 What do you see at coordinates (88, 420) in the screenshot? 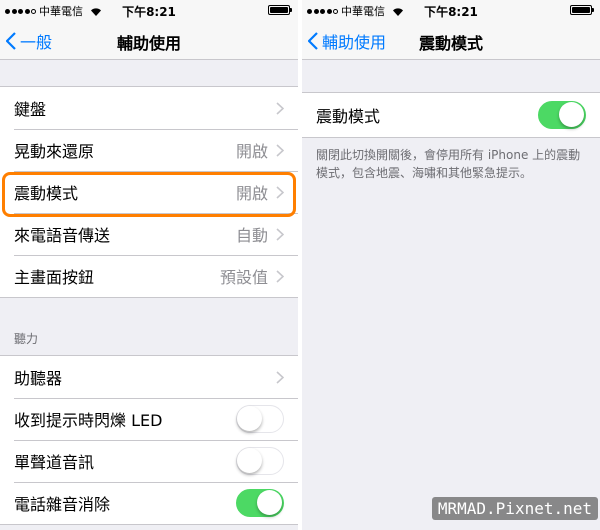
I see `row-label: 收到提示時閃爍 LED` at bounding box center [88, 420].